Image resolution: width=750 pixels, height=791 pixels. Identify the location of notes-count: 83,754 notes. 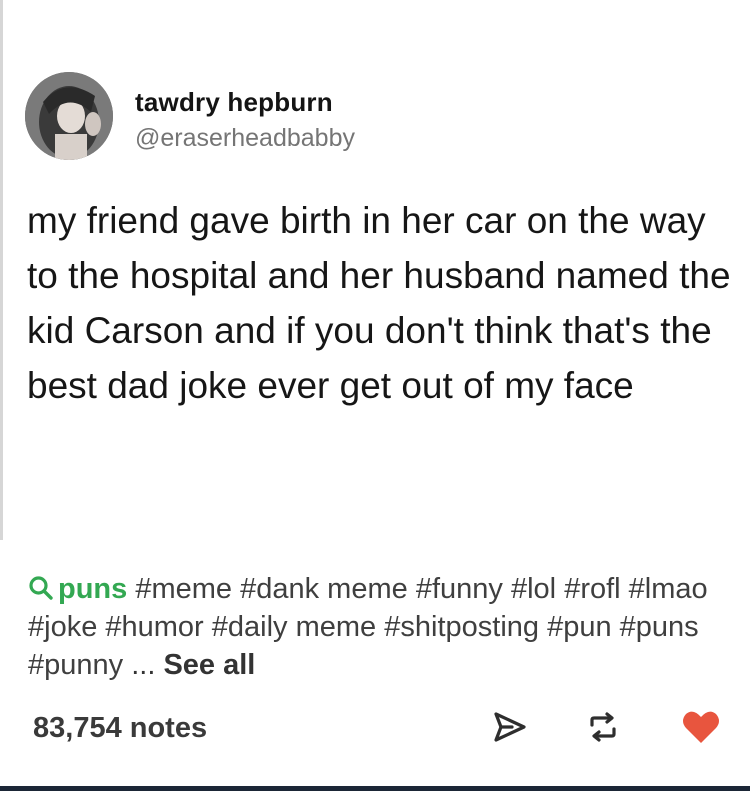
(120, 728).